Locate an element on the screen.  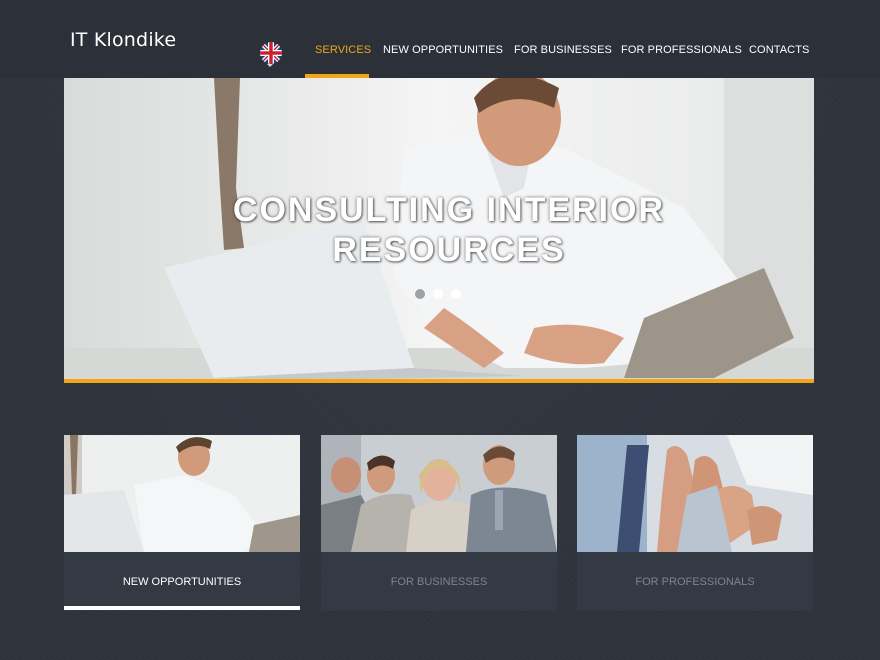
language-dropdown-caret-icon is located at coordinates (270, 65).